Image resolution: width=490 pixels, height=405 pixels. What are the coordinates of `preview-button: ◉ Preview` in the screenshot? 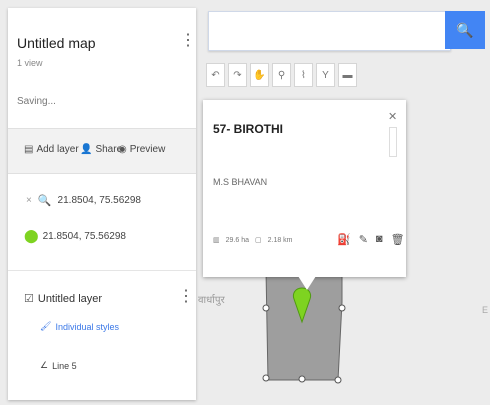 It's located at (141, 149).